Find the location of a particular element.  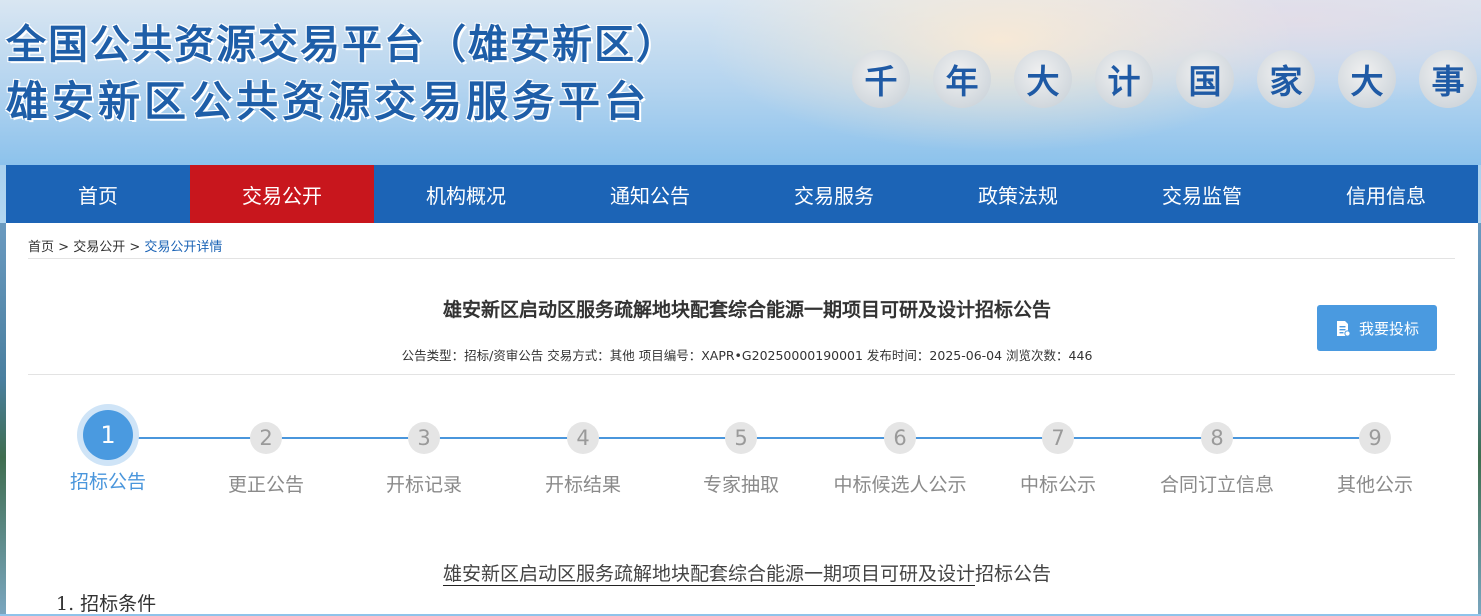

step-opening-record: 3 开标记录 is located at coordinates (424, 456).